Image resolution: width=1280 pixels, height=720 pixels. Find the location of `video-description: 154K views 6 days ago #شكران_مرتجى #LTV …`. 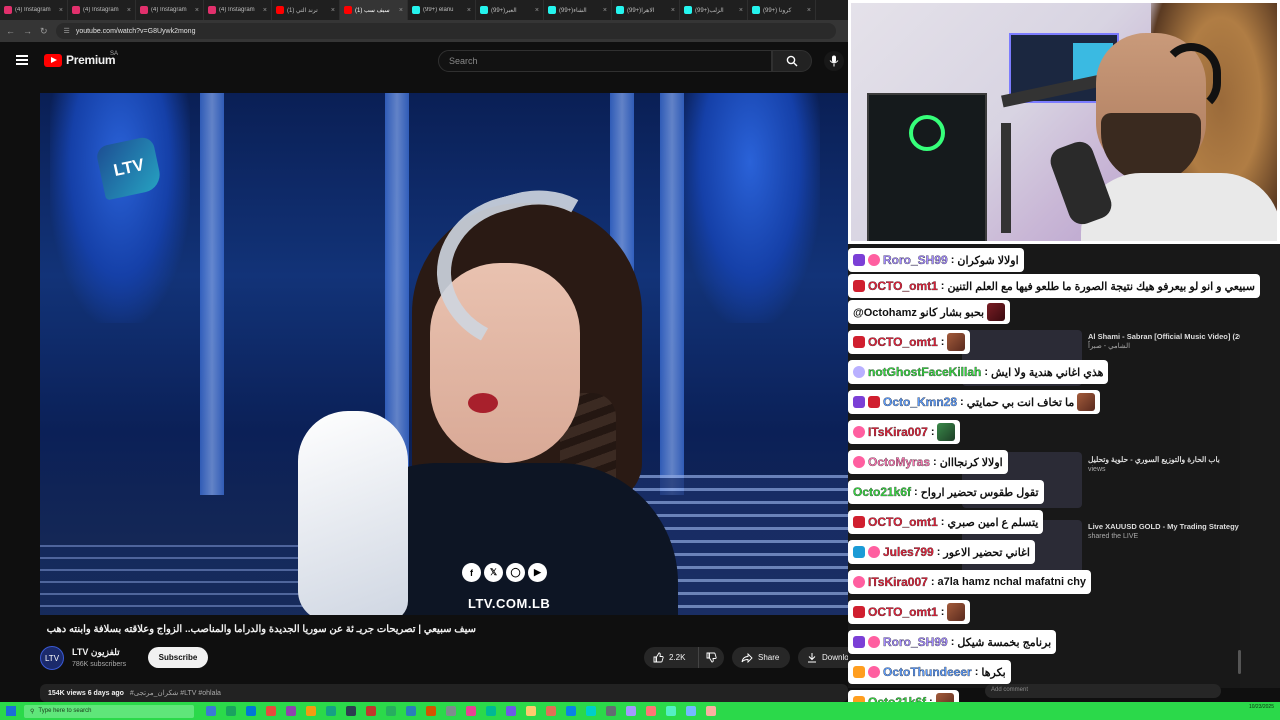

video-description: 154K views 6 days ago #شكران_مرتجى #LTV … is located at coordinates (444, 693).